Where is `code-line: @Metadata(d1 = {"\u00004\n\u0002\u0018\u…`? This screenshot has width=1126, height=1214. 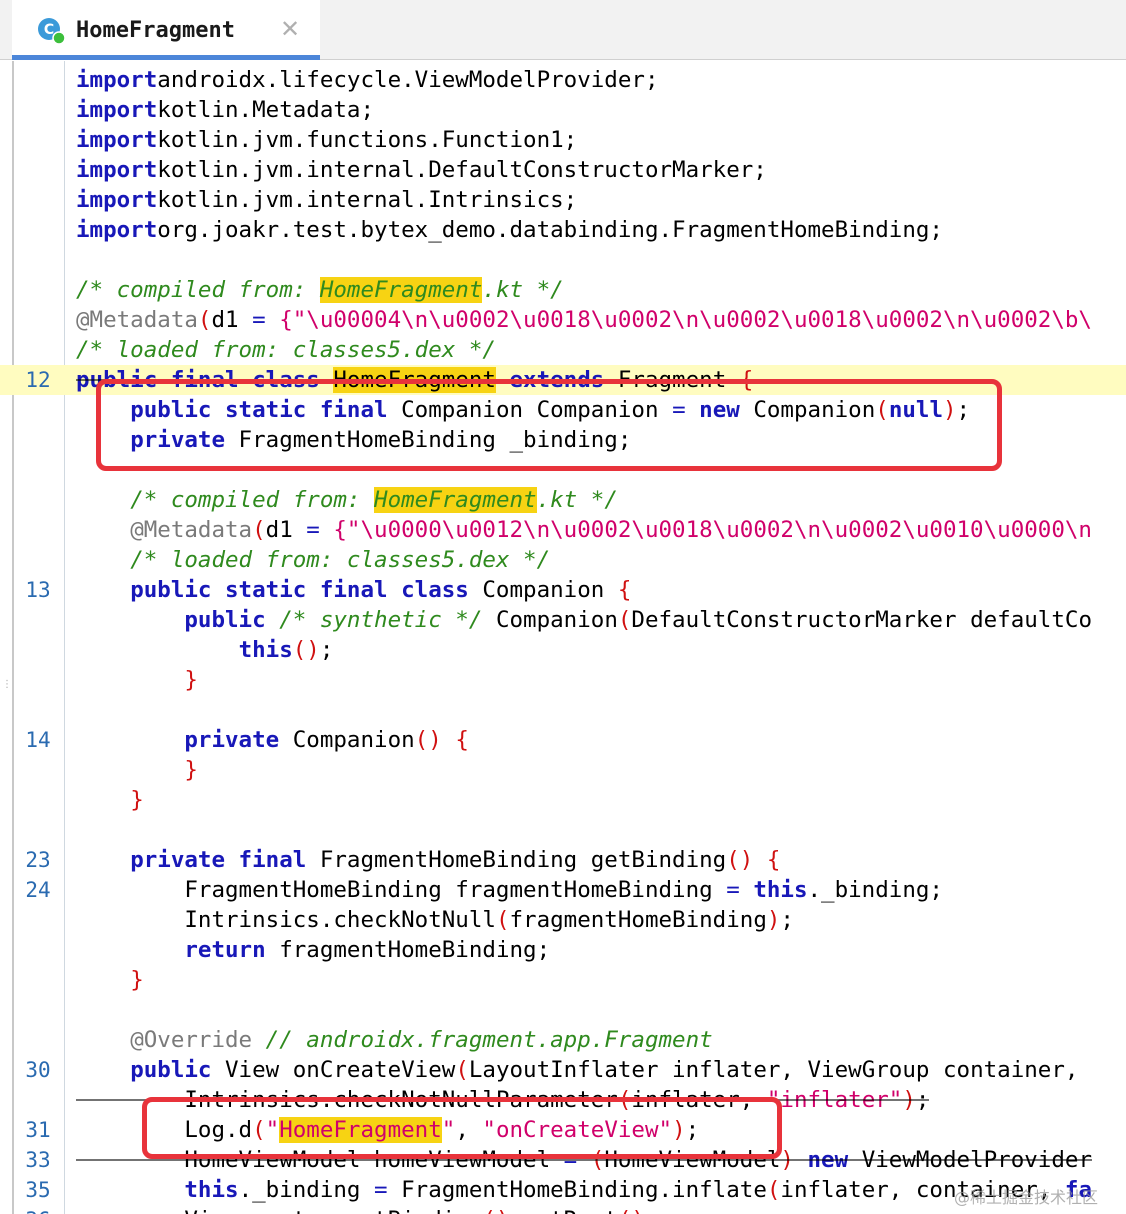
code-line: @Metadata(d1 = {"\u00004\n\u0002\u0018\u… is located at coordinates (563, 320).